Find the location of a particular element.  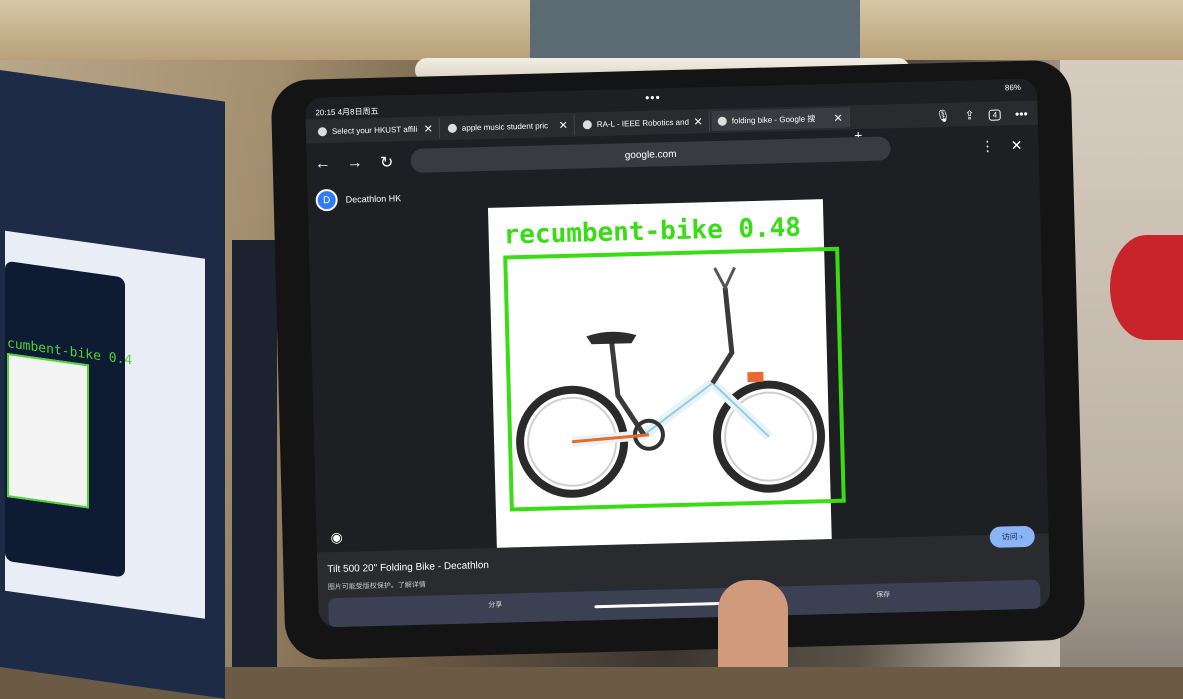

tab-hkust: Select your HKUST affili ✕ is located at coordinates (376, 130).